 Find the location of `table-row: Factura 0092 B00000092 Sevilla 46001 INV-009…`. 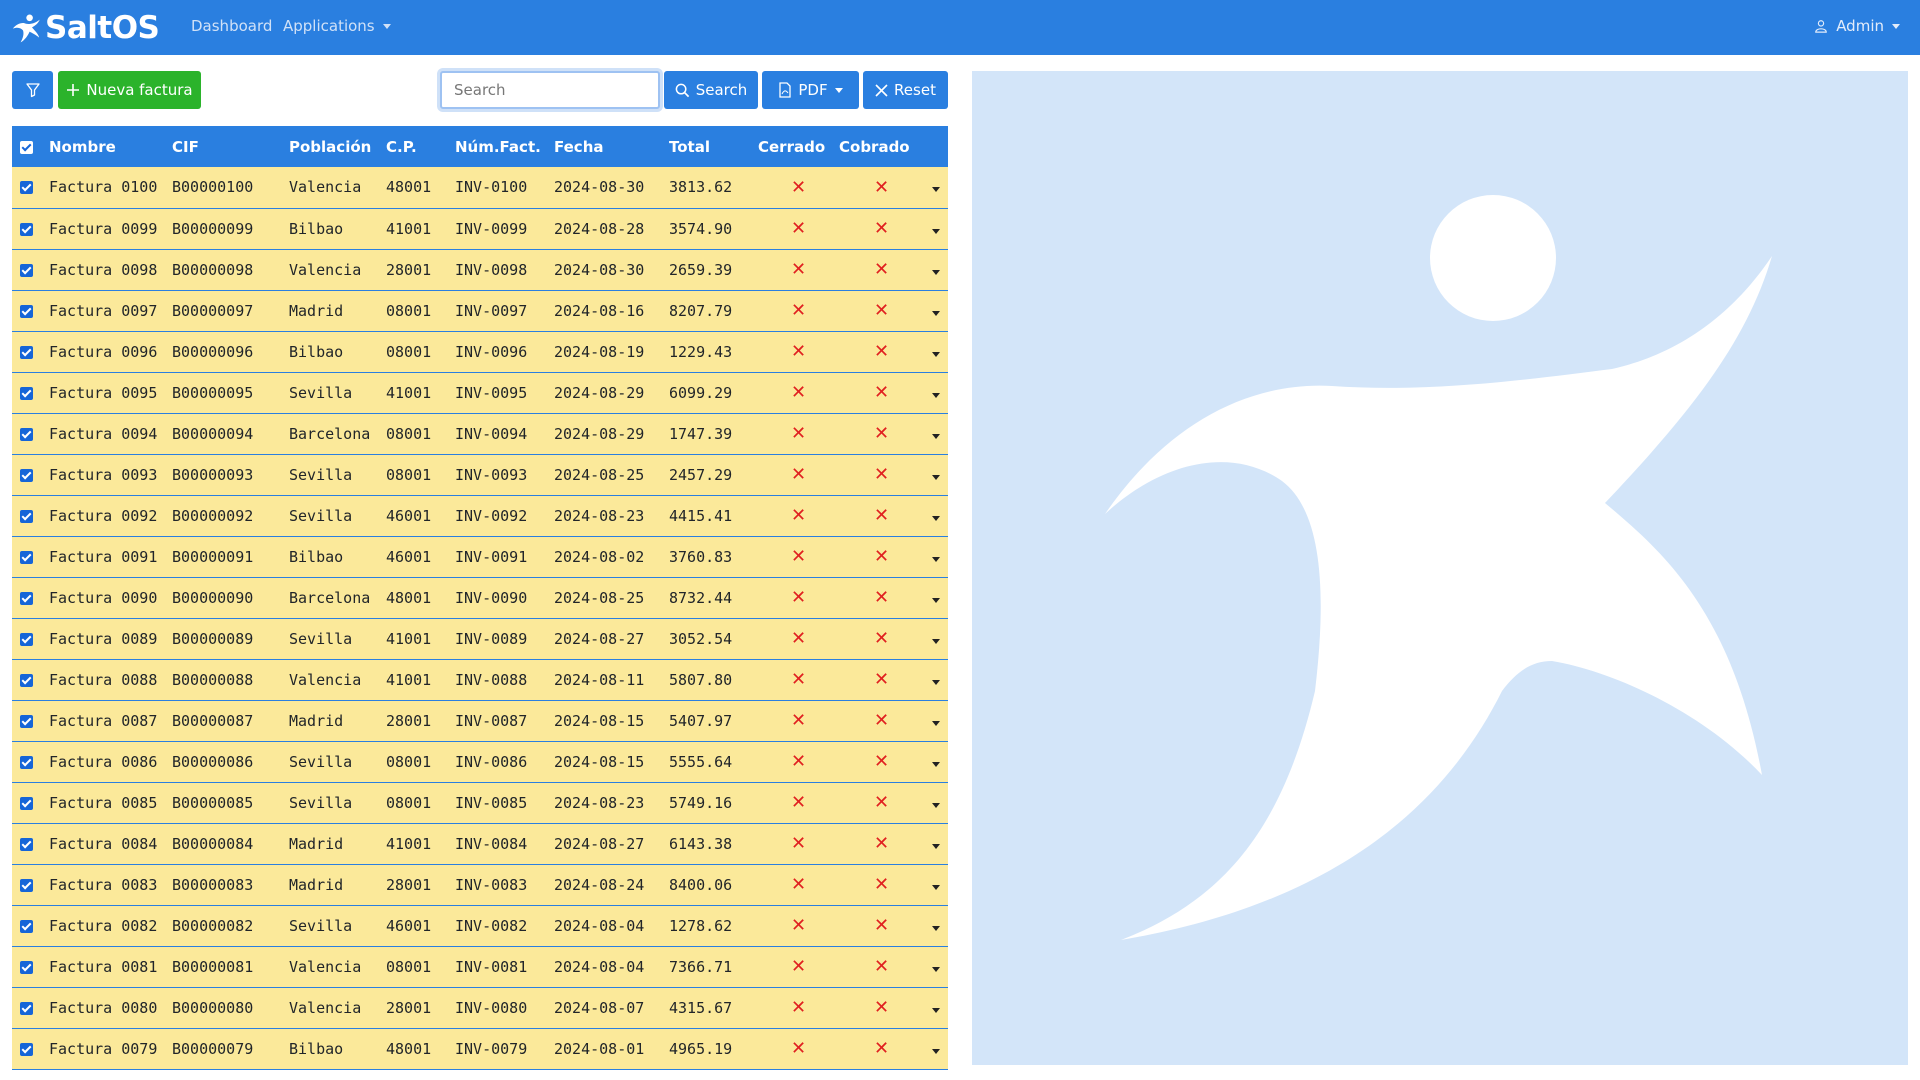

table-row: Factura 0092 B00000092 Sevilla 46001 INV-009… is located at coordinates (480, 515).